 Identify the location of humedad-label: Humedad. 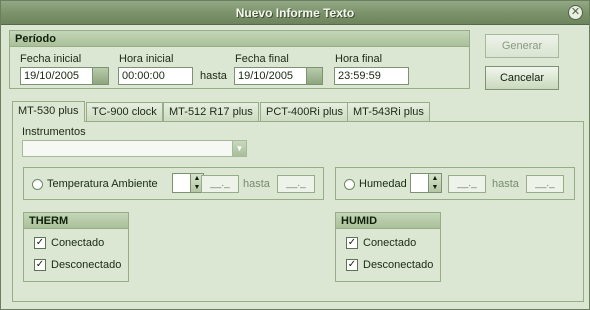
(383, 184).